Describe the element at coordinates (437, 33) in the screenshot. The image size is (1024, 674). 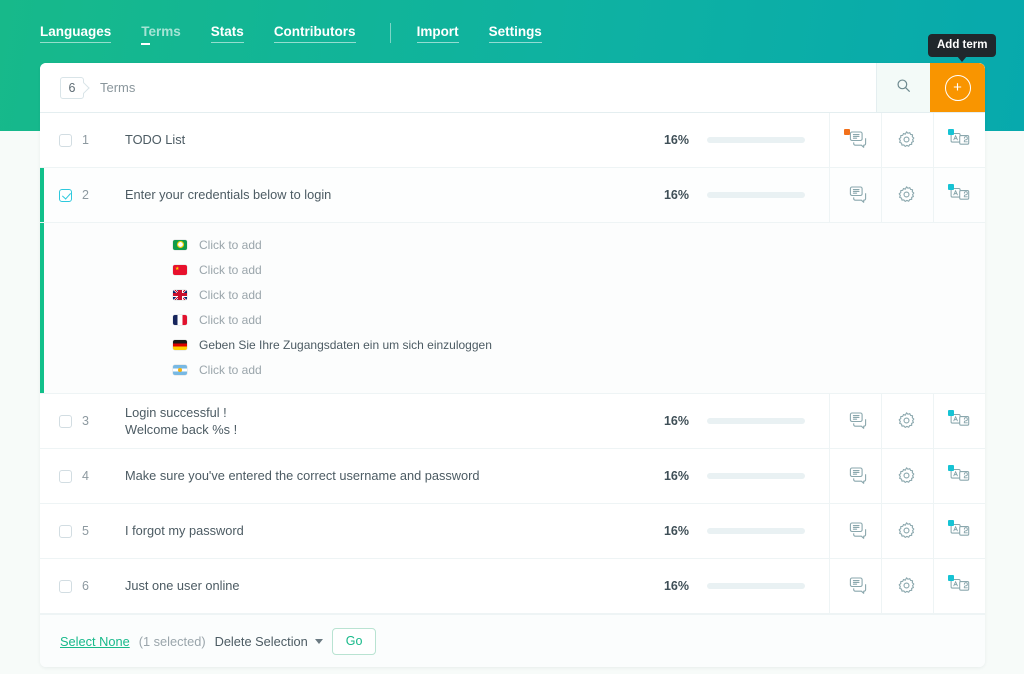
I see `nav-item-import: Import` at that location.